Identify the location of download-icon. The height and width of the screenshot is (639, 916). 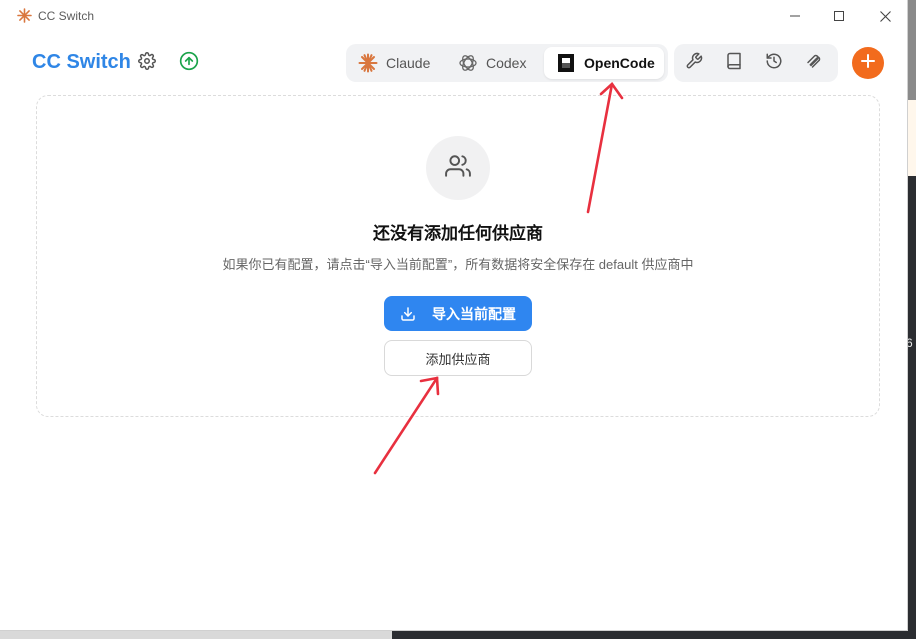
(408, 314).